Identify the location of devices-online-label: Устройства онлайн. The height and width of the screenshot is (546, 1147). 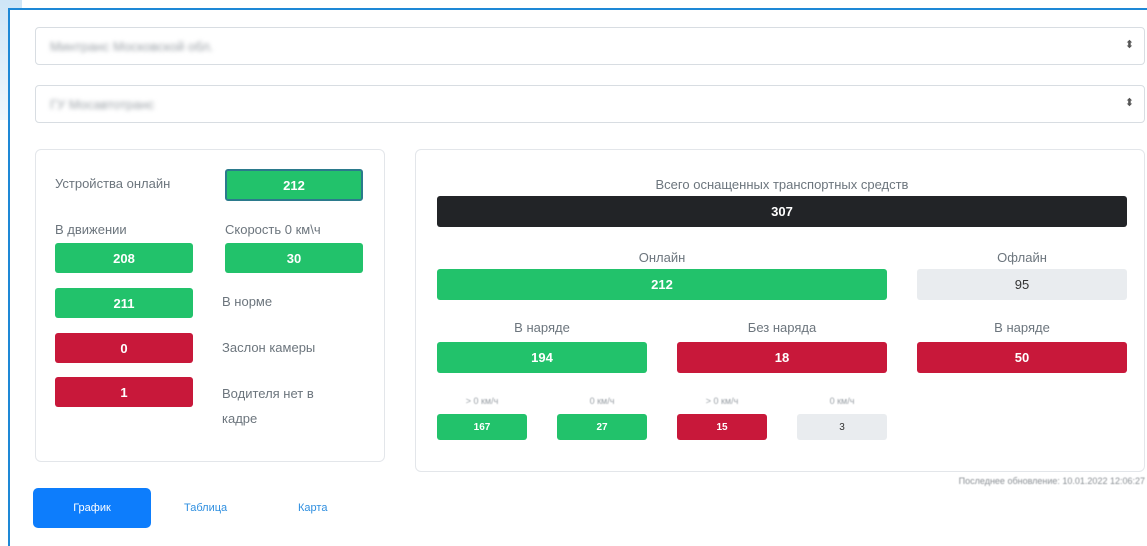
(113, 183).